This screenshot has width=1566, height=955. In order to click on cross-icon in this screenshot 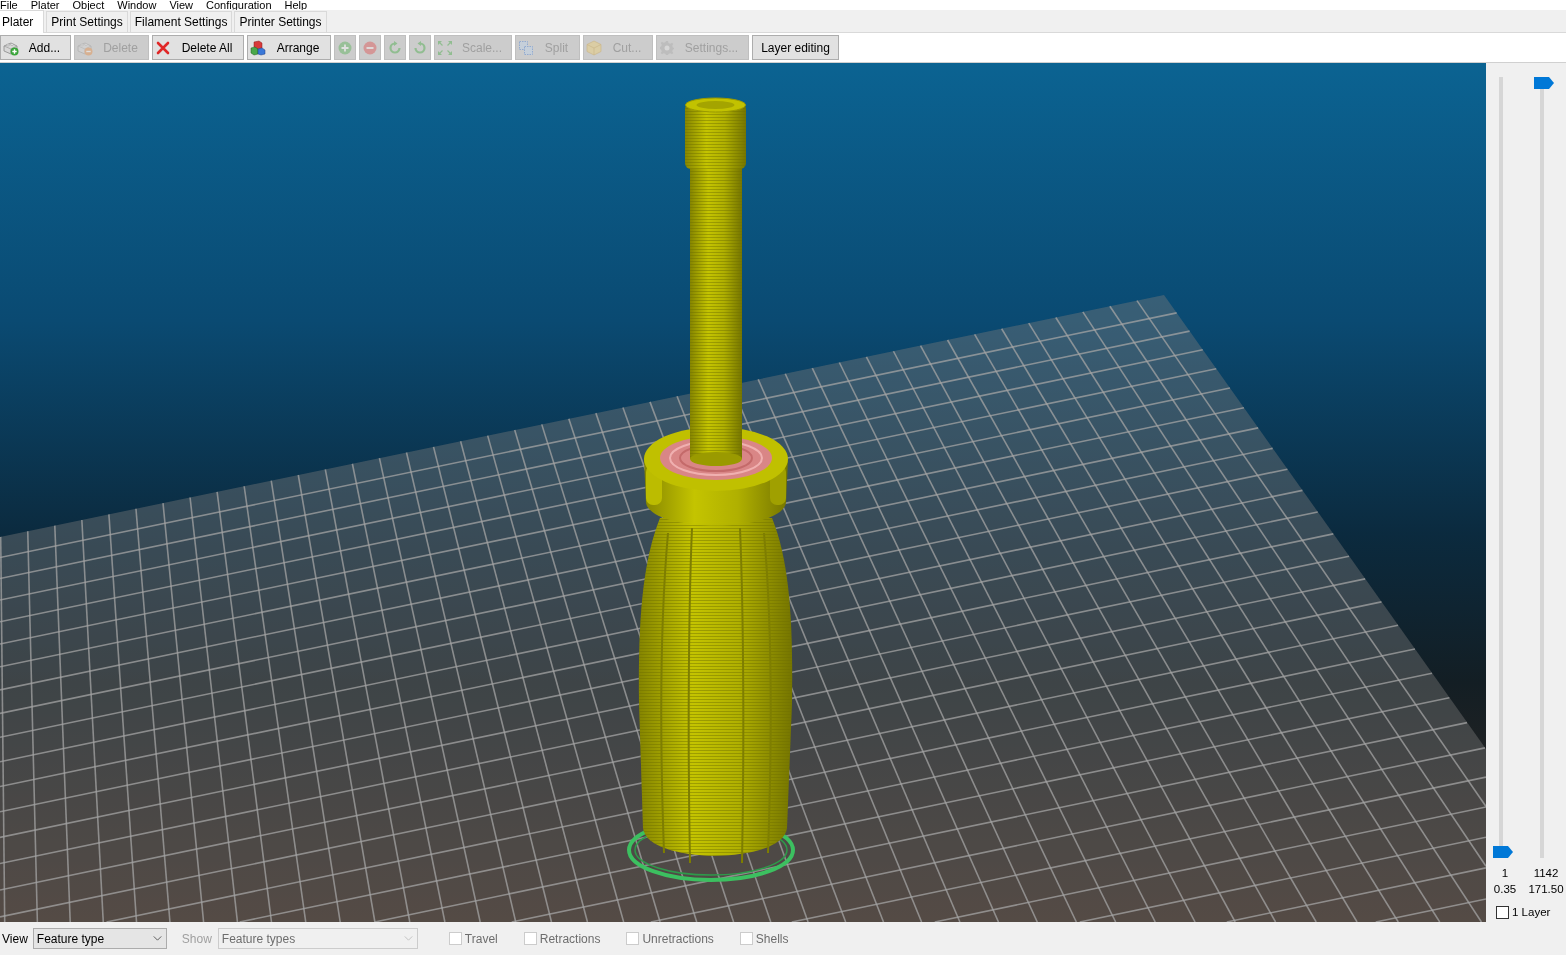, I will do `click(163, 47)`.